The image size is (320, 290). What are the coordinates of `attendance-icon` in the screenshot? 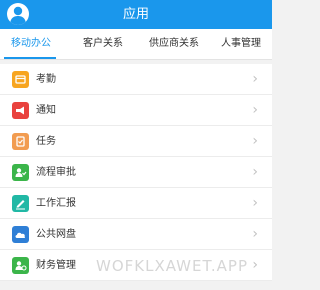 It's located at (20, 79).